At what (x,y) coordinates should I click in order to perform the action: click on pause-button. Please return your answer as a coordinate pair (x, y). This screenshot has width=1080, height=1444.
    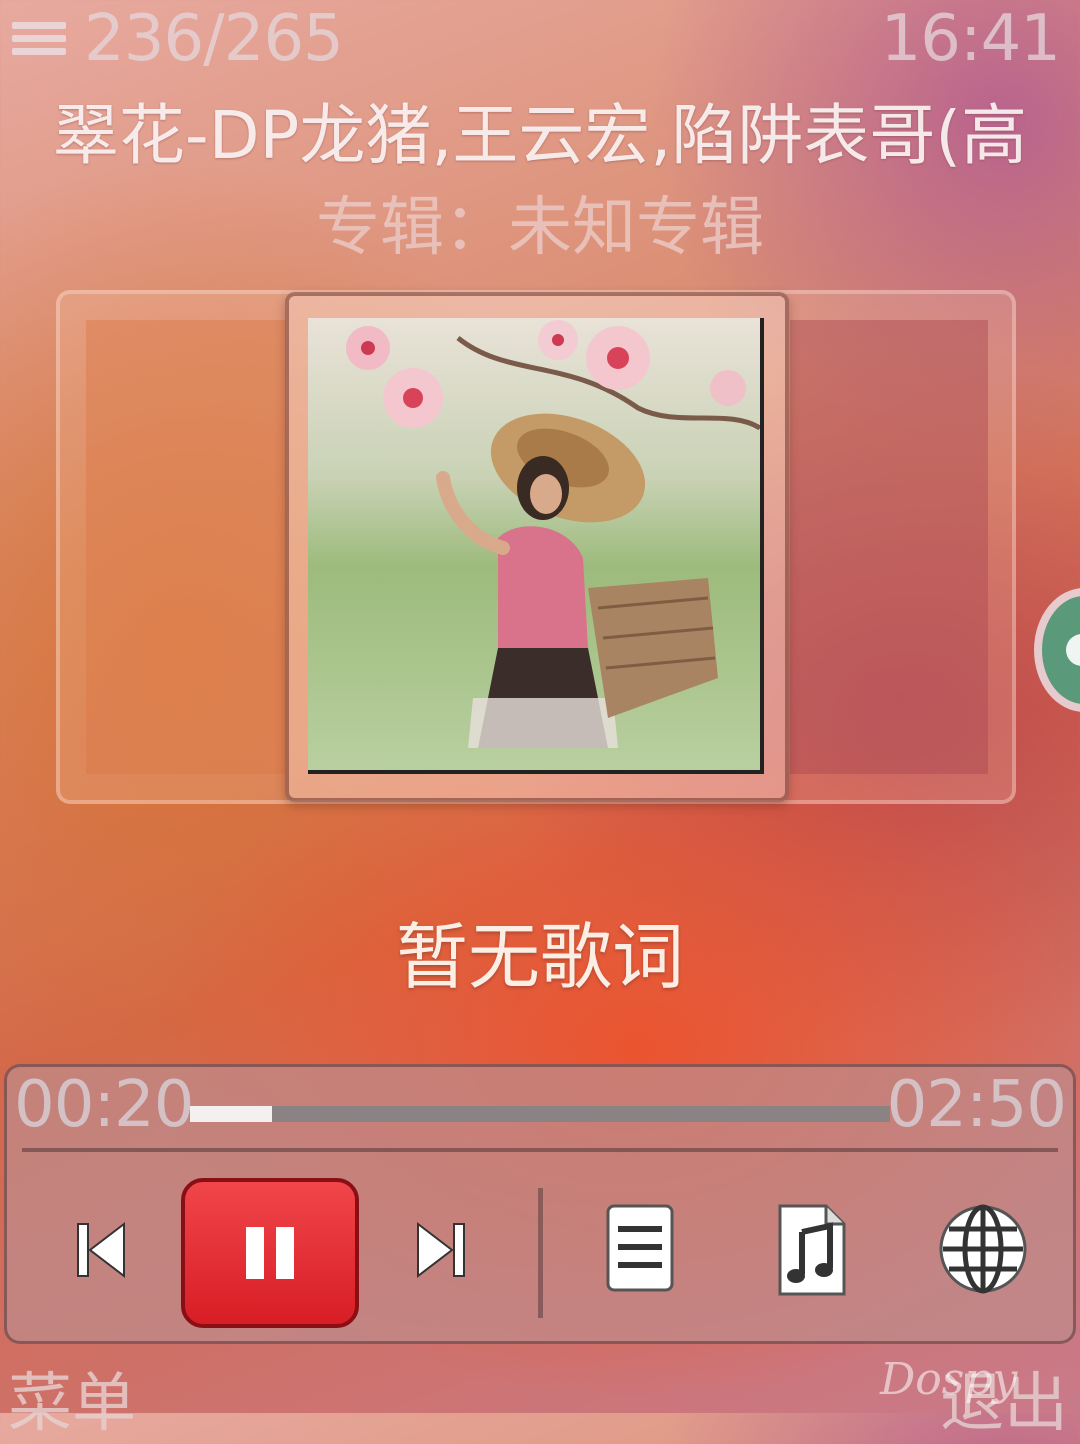
    Looking at the image, I should click on (270, 1253).